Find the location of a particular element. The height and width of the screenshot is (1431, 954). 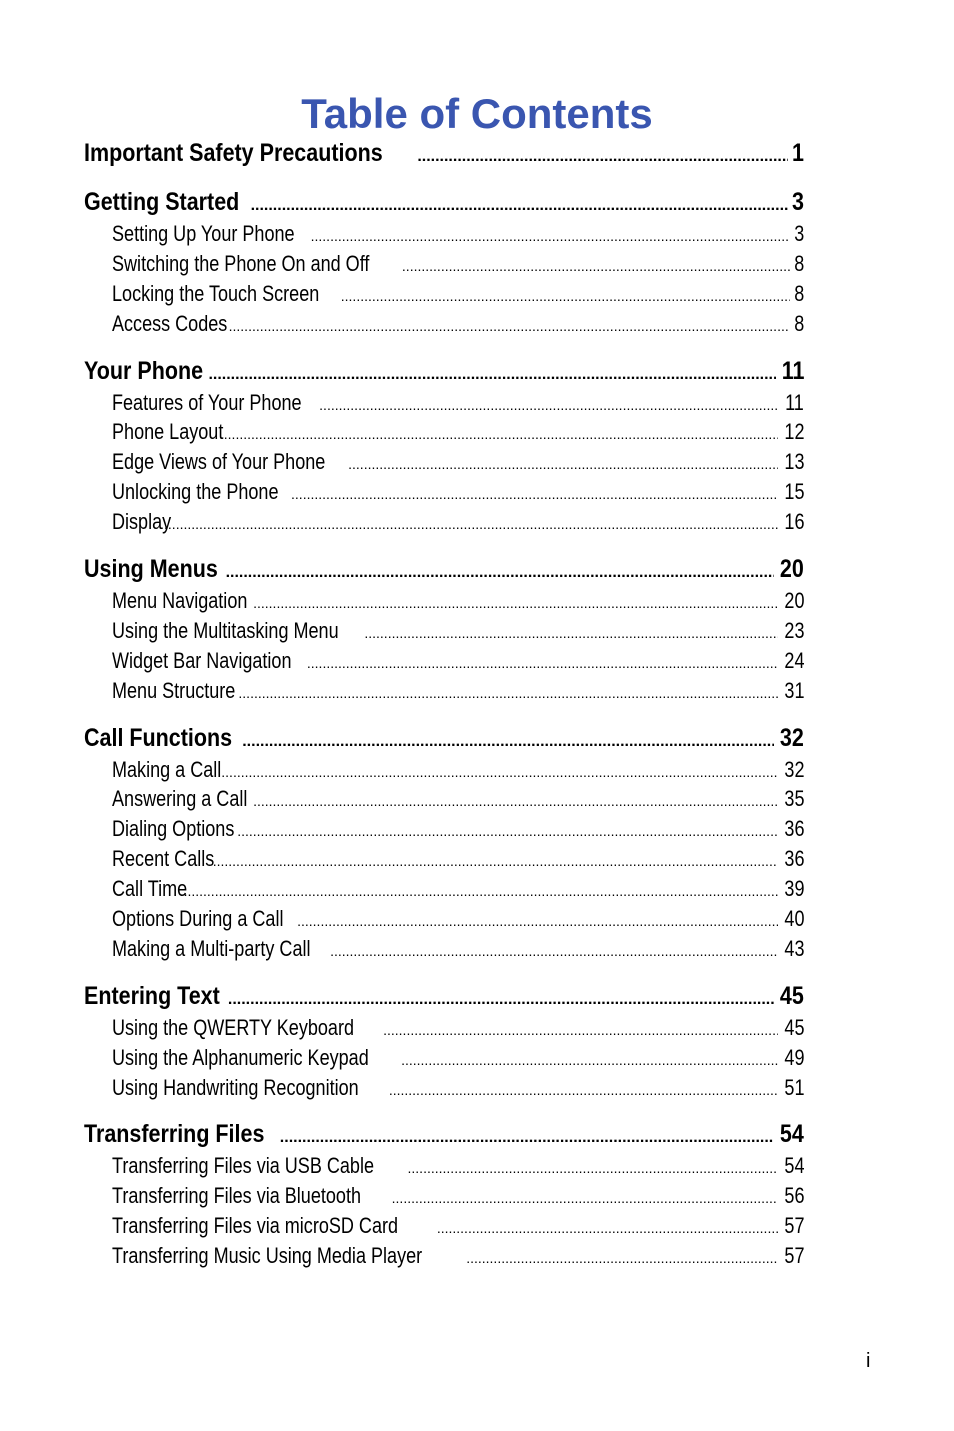

toc-entry-link: Transferring Files via Bluetooth 56 is located at coordinates (444, 1196).